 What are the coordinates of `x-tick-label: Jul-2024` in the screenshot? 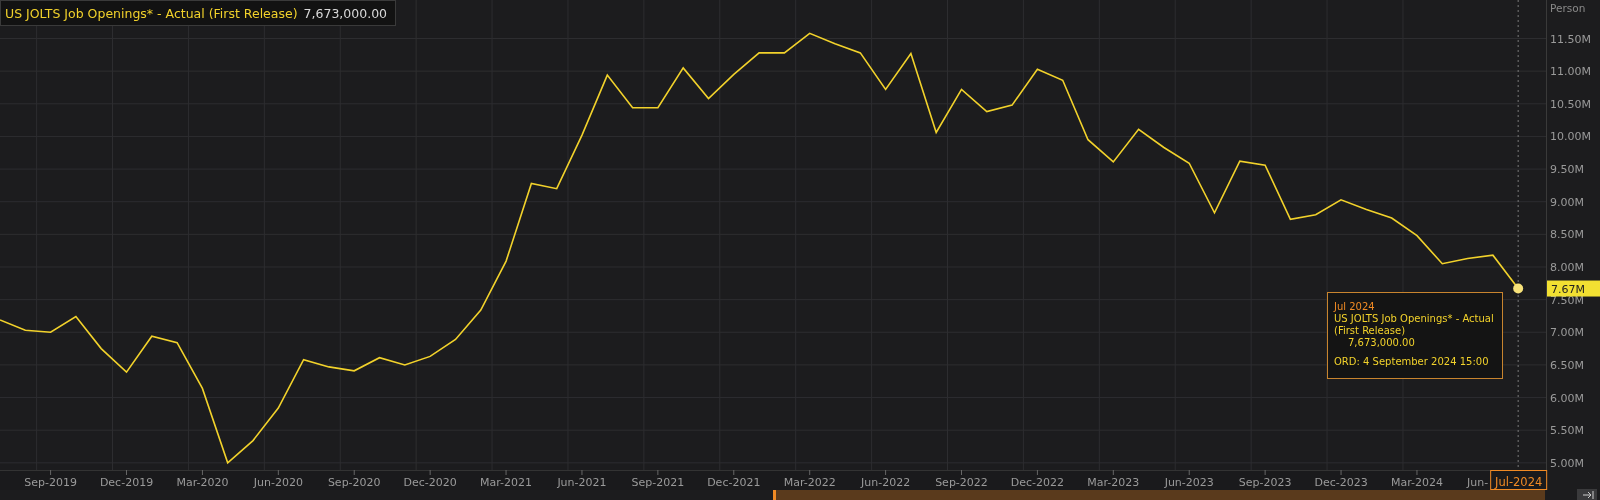 It's located at (1518, 482).